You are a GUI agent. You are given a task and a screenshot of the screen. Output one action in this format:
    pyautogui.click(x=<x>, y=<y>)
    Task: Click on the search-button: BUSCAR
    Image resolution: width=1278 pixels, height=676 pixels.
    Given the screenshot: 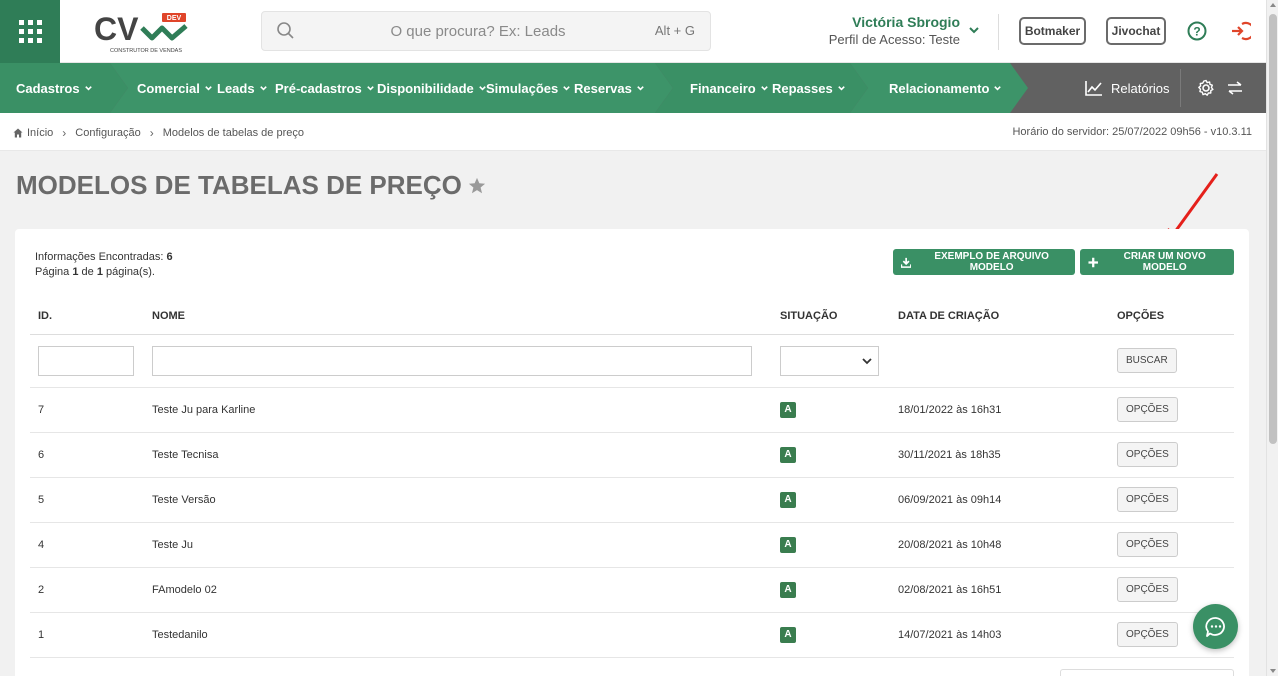 What is the action you would take?
    pyautogui.click(x=1147, y=360)
    